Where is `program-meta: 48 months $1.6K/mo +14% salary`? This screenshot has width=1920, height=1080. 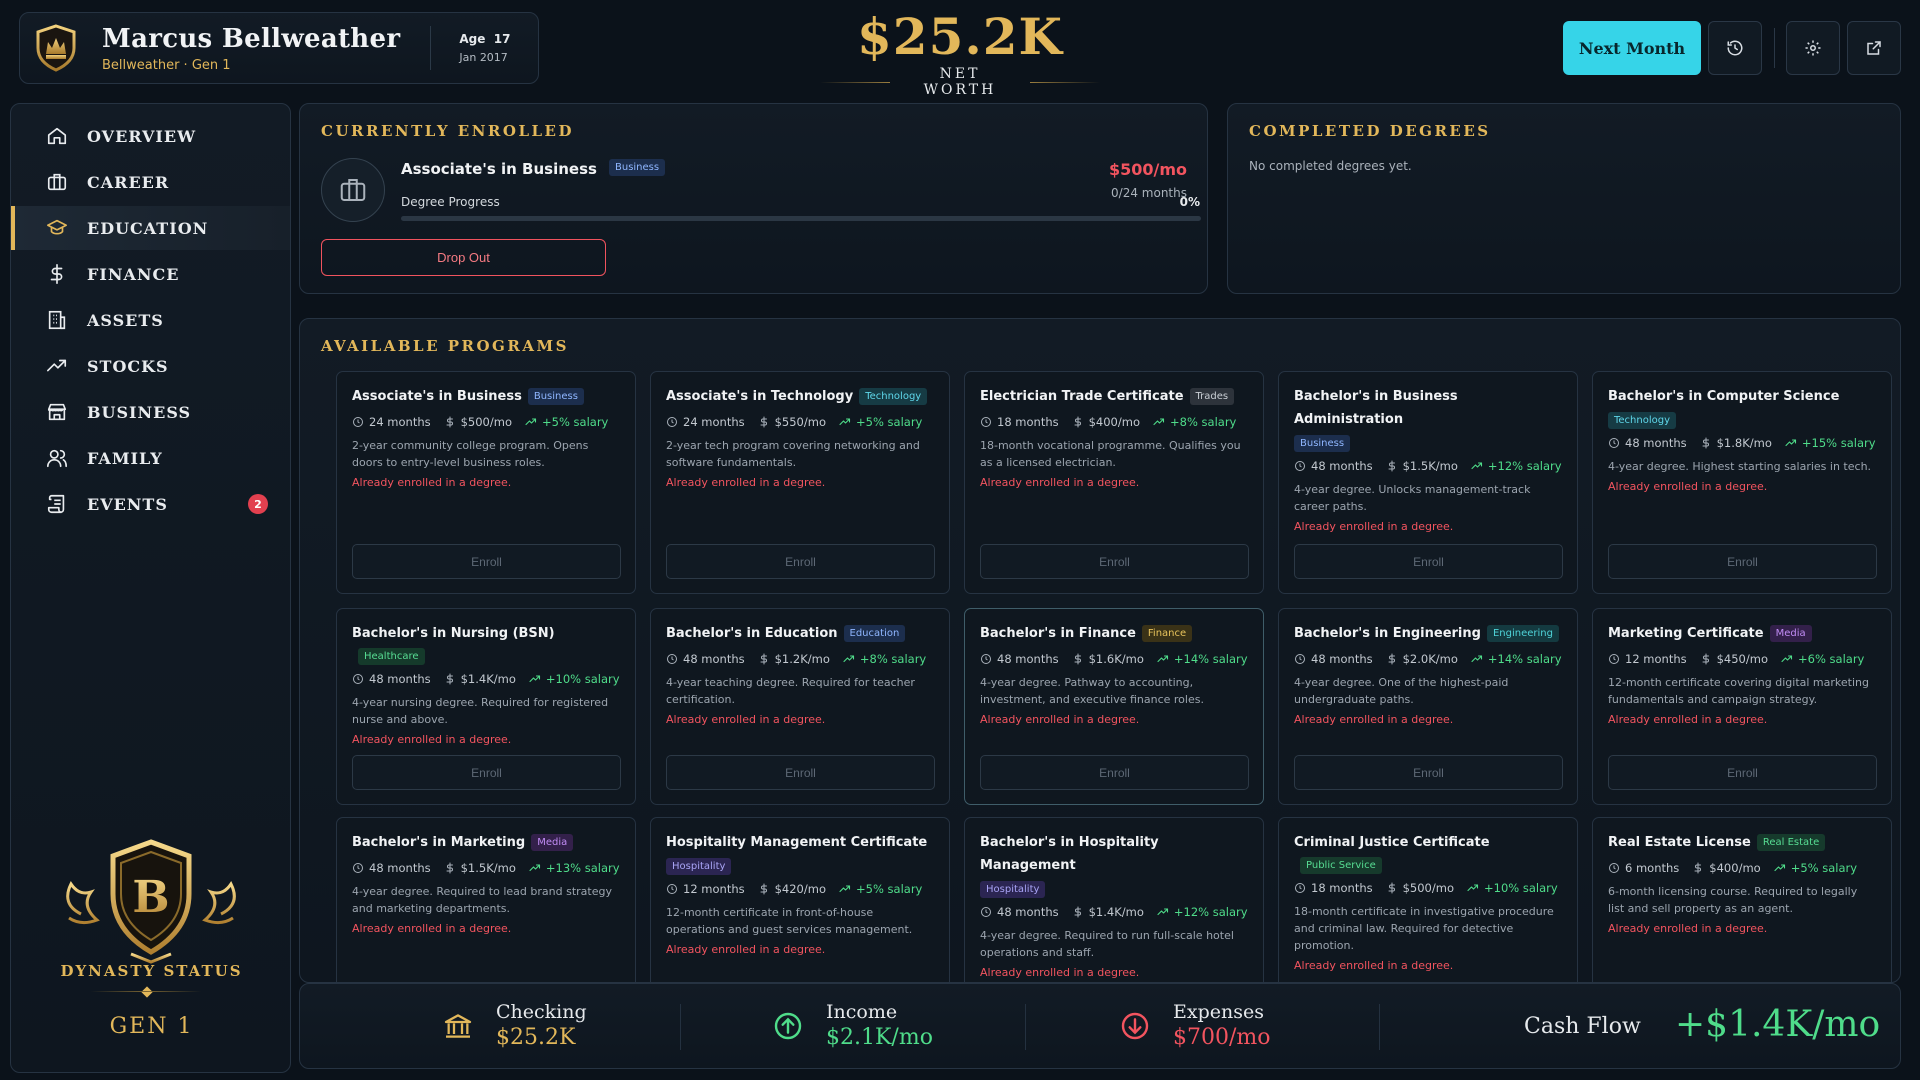
program-meta: 48 months $1.6K/mo +14% salary is located at coordinates (1114, 659).